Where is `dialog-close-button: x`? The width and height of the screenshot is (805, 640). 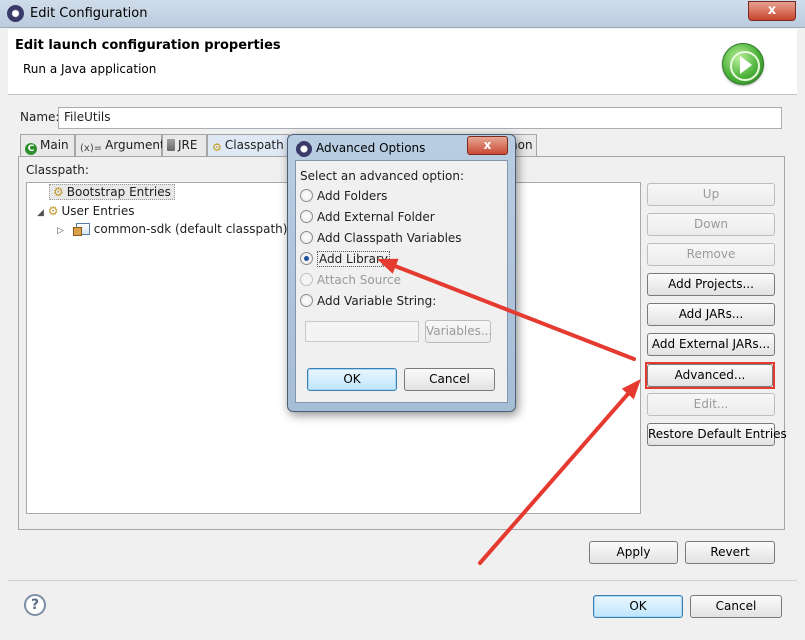
dialog-close-button: x is located at coordinates (487, 145).